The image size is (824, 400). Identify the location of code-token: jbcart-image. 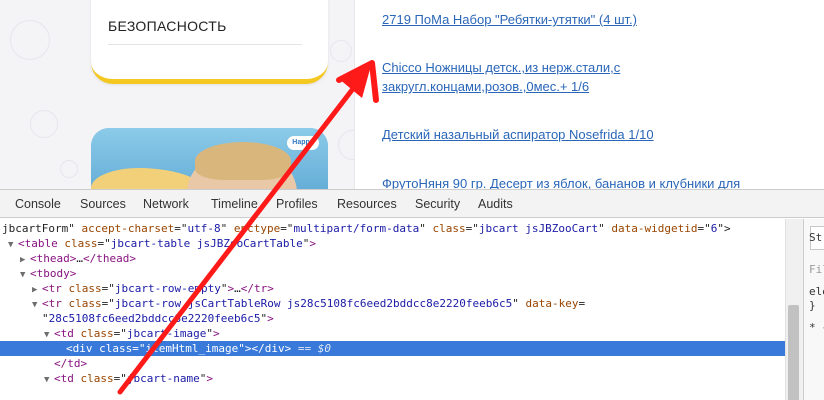
(166, 333).